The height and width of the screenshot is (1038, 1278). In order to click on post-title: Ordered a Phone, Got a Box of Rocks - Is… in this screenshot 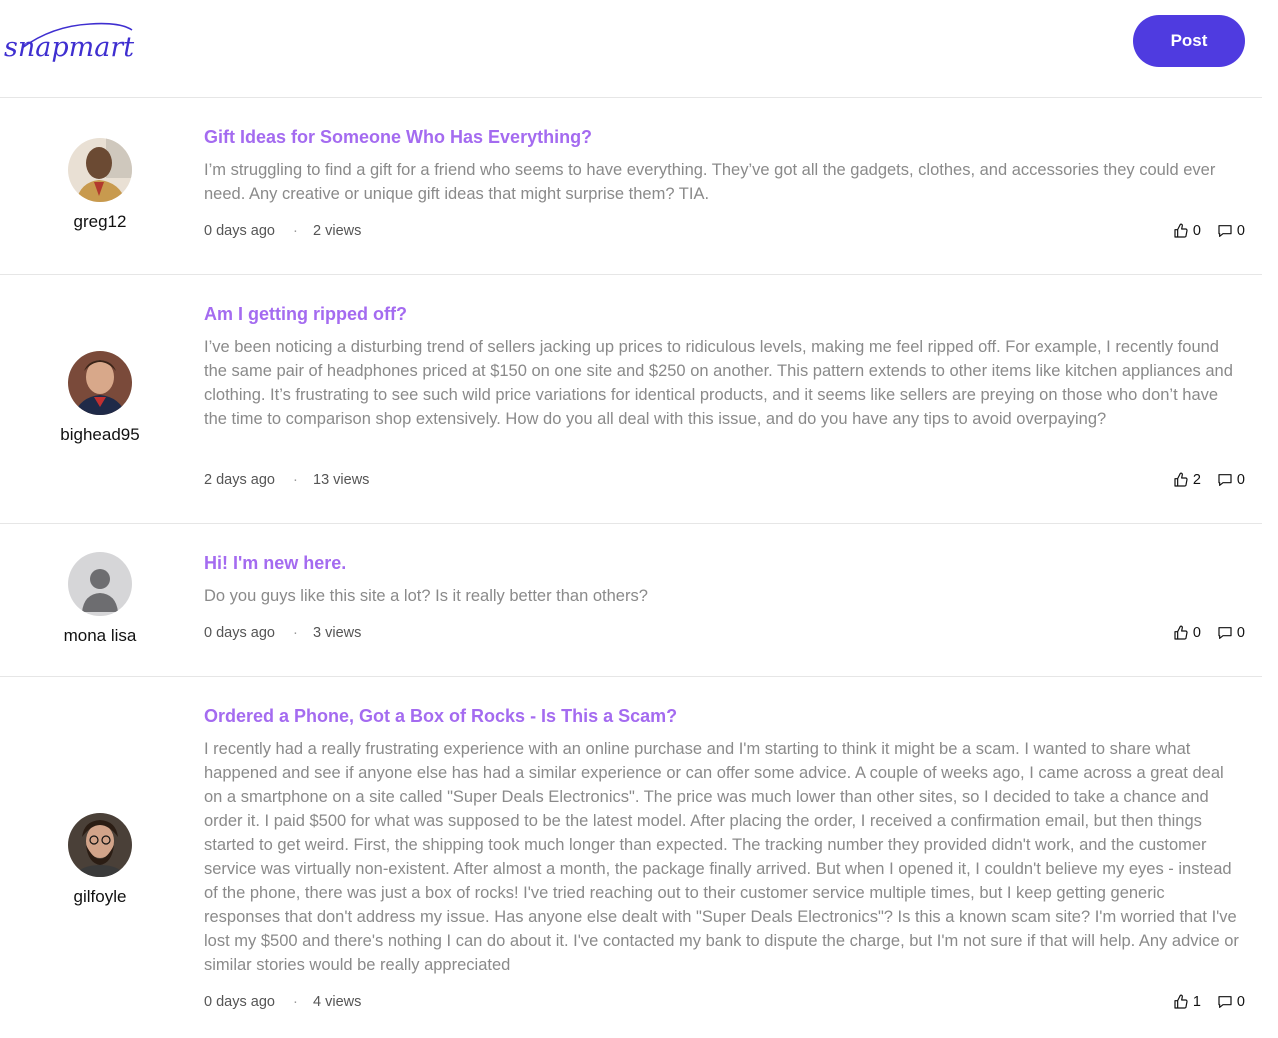, I will do `click(724, 716)`.